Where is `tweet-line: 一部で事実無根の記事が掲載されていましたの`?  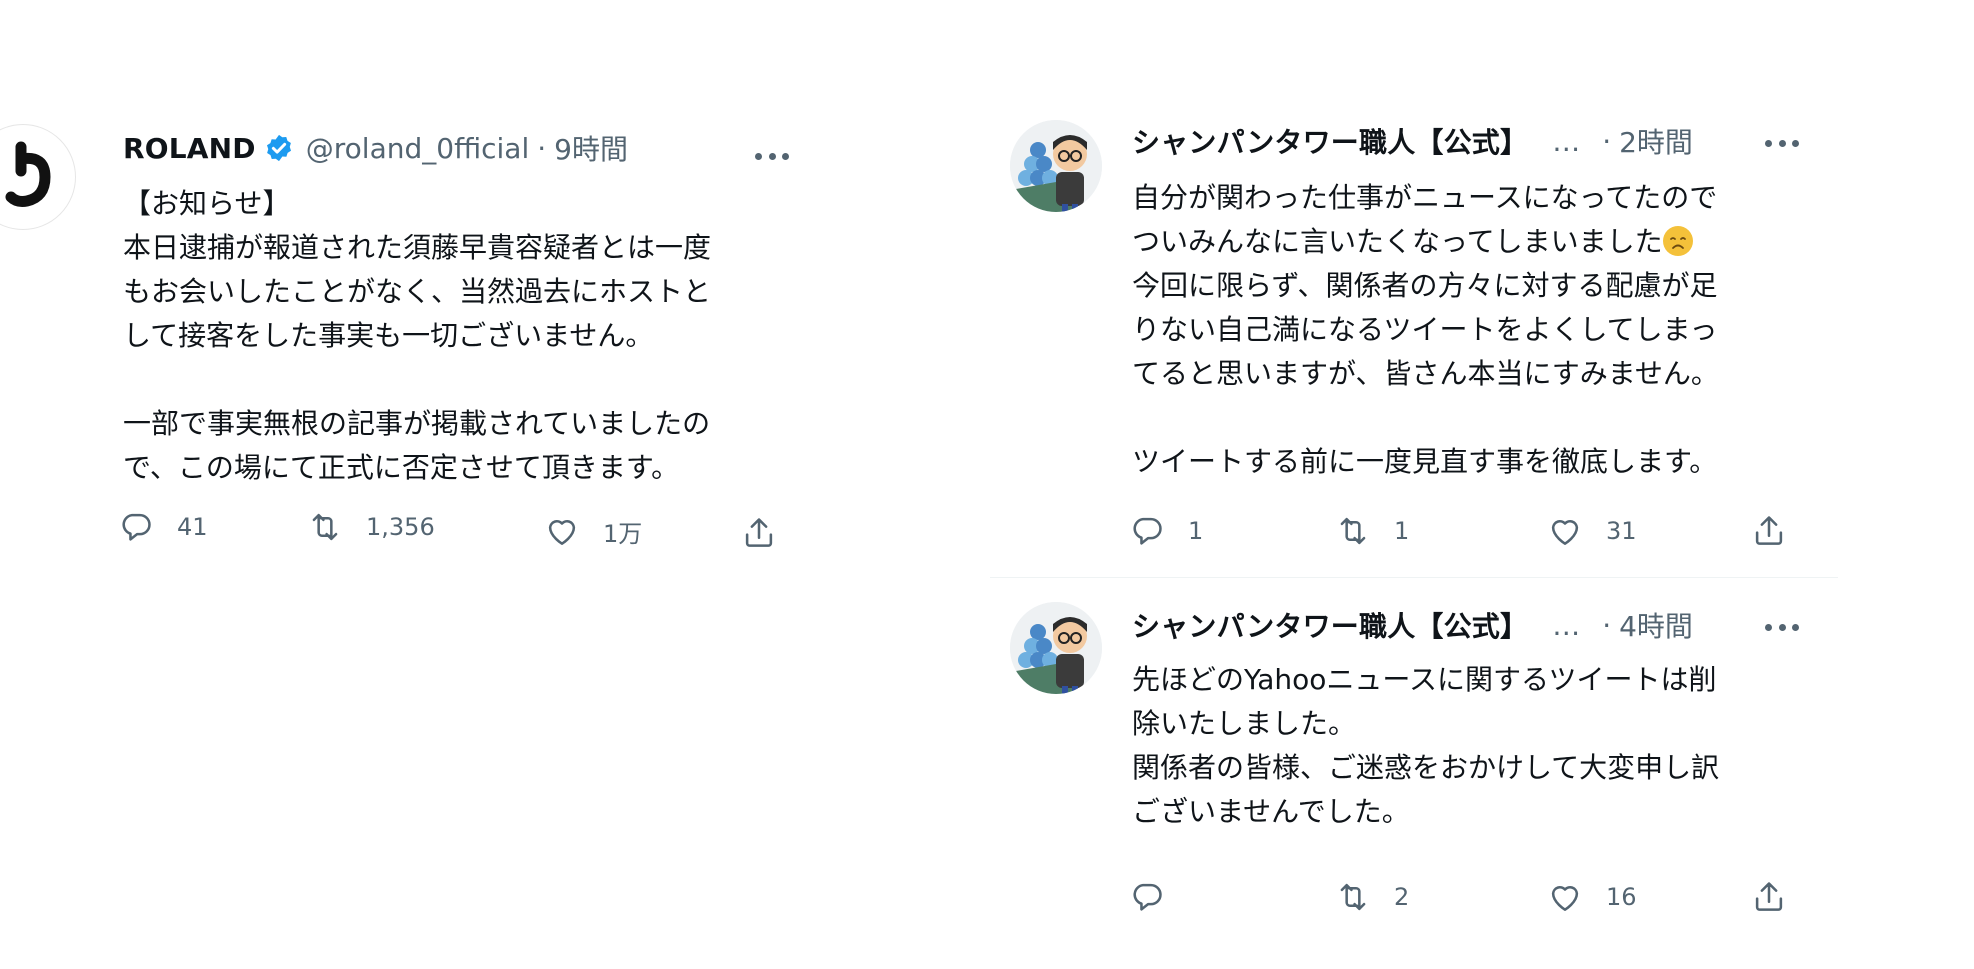
tweet-line: 一部で事実無根の記事が掲載されていましたの is located at coordinates (417, 423).